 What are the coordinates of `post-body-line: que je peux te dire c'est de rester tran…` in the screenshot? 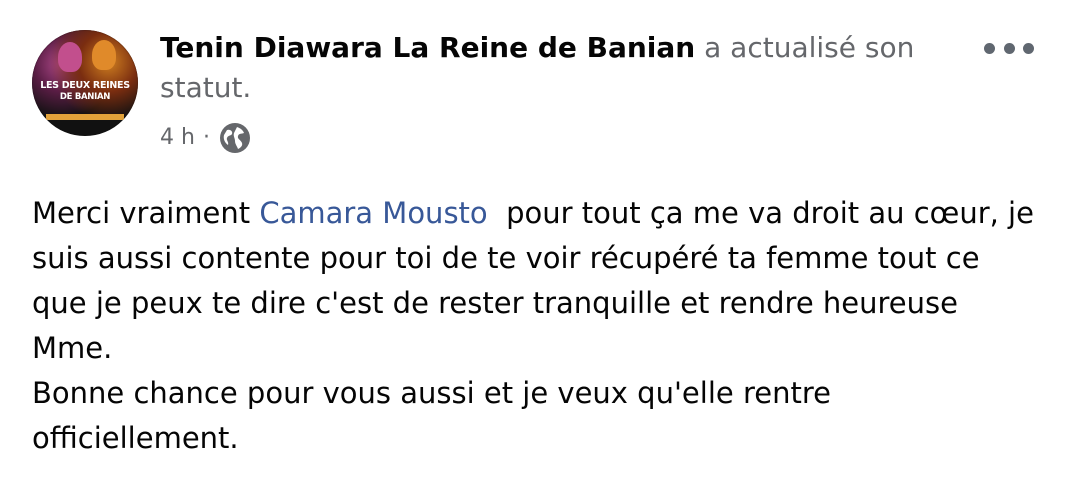 It's located at (495, 303).